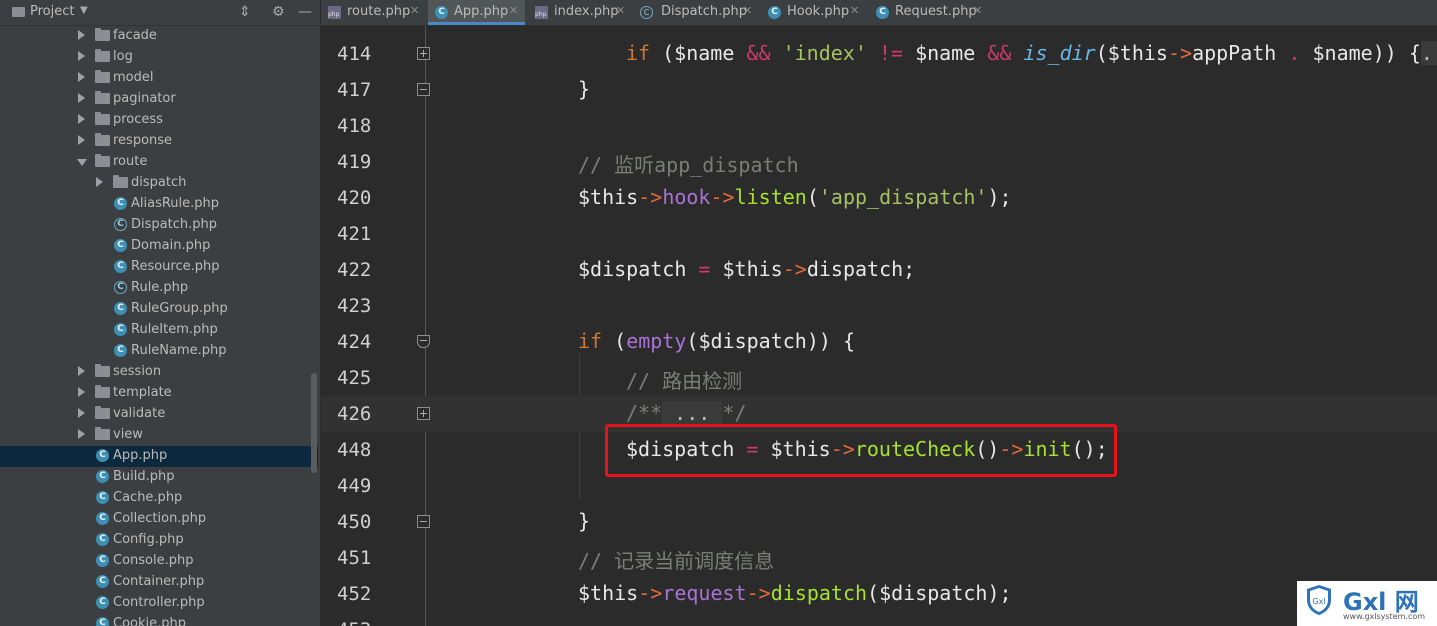 This screenshot has width=1437, height=626. Describe the element at coordinates (278, 12) in the screenshot. I see `gear-icon: ⚙` at that location.